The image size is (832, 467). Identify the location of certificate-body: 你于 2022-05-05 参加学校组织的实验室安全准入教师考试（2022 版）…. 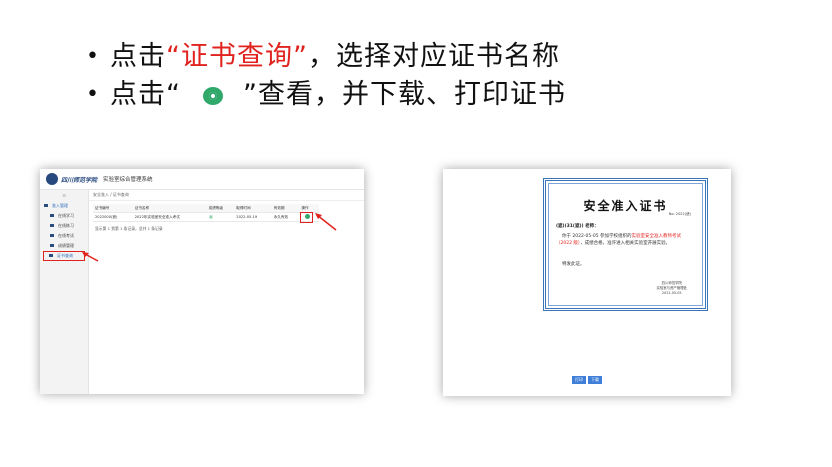
(626, 240).